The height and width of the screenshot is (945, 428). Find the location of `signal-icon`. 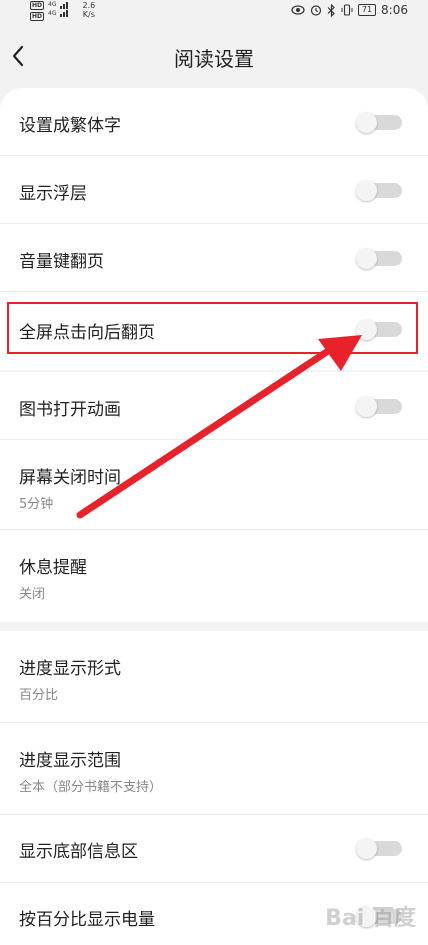

signal-icon is located at coordinates (64, 9).